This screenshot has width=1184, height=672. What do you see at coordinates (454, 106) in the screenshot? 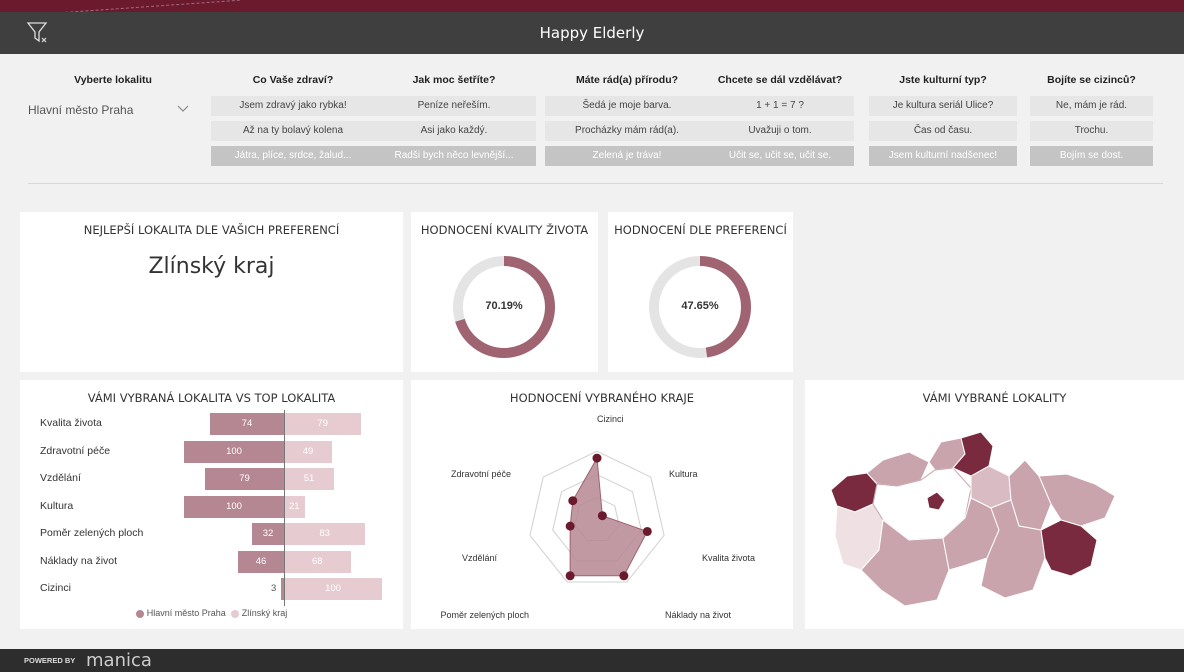
I see `slicer-option: Peníze neřeším.` at bounding box center [454, 106].